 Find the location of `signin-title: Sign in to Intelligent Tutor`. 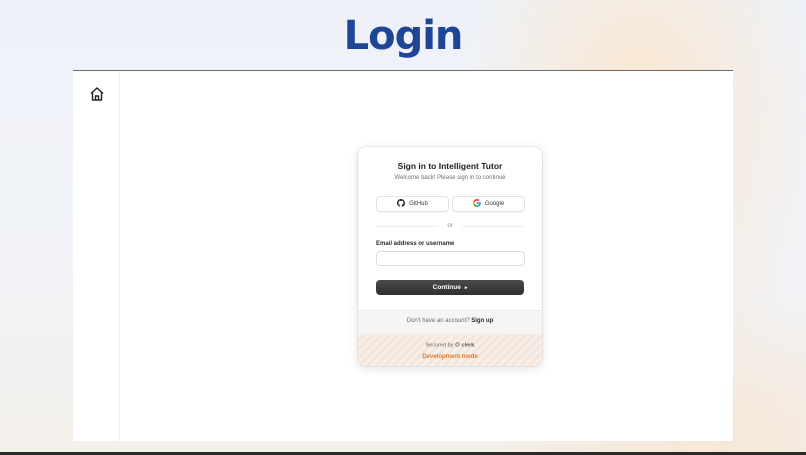

signin-title: Sign in to Intelligent Tutor is located at coordinates (450, 166).